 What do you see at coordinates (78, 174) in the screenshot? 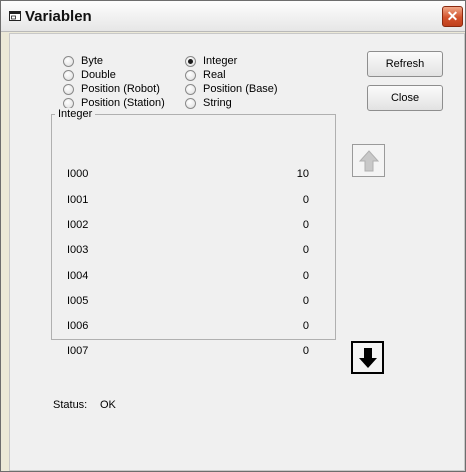
I see `variable-name-i000: I000` at bounding box center [78, 174].